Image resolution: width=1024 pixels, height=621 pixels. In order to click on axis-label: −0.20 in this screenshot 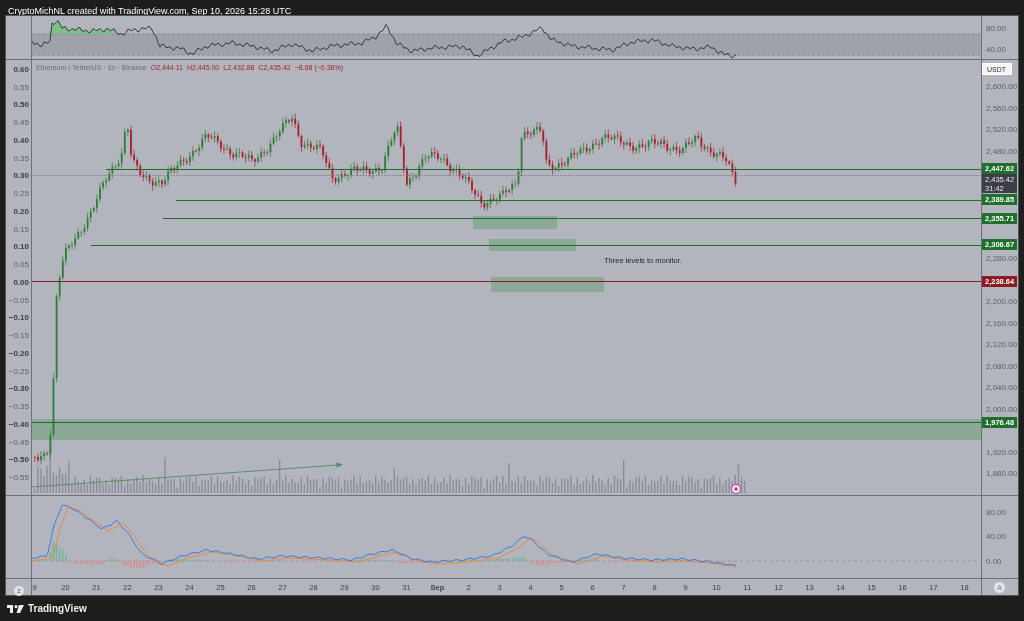, I will do `click(18, 353)`.